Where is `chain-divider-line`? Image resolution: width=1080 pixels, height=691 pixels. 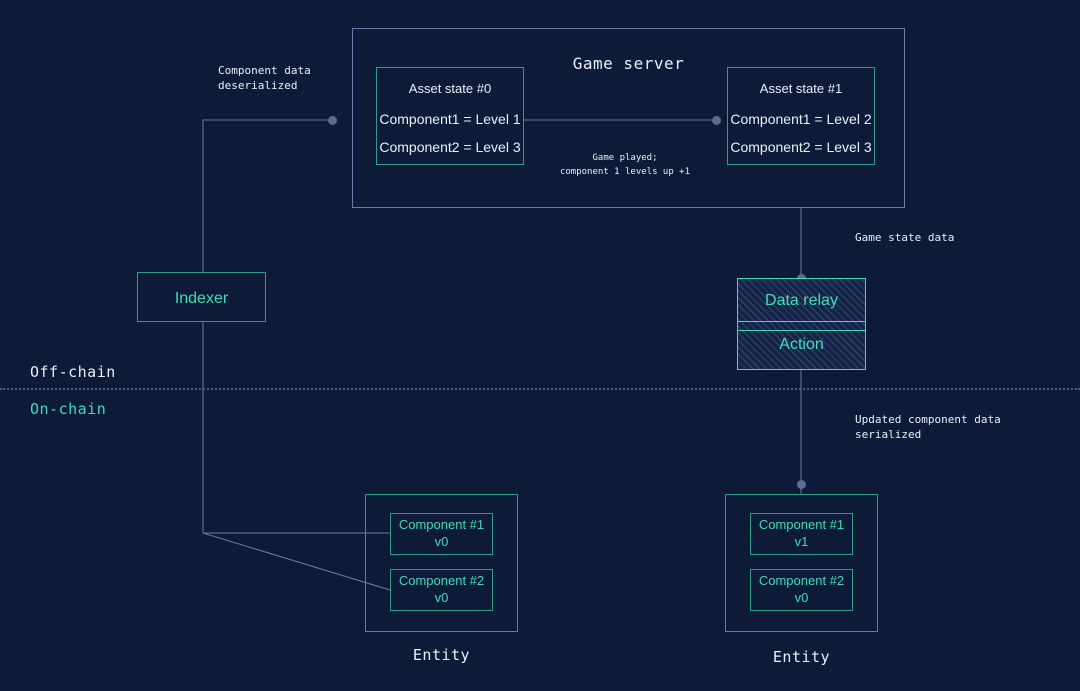
chain-divider-line is located at coordinates (540, 389).